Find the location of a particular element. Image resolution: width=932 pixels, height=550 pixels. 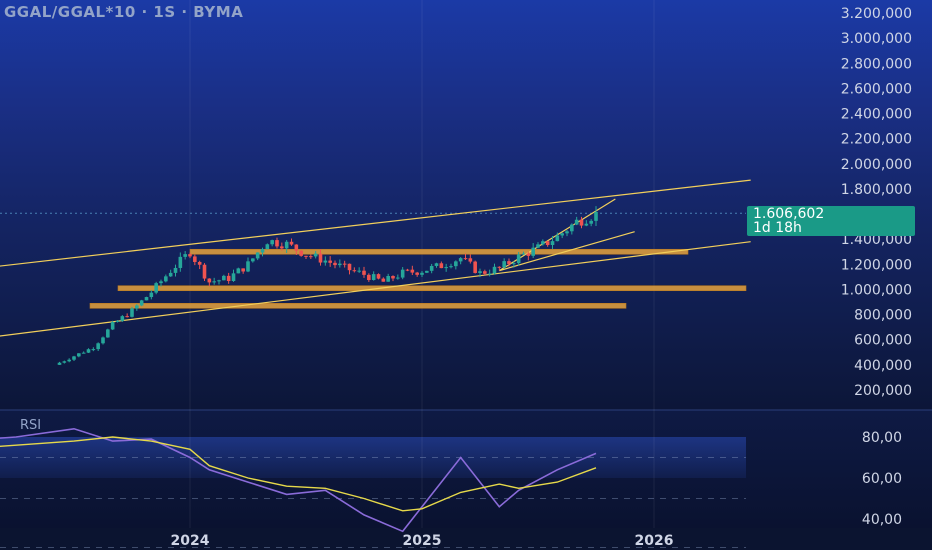

symbol-title: GGAL/GGAL*10 · 1S · BYMA is located at coordinates (124, 12).